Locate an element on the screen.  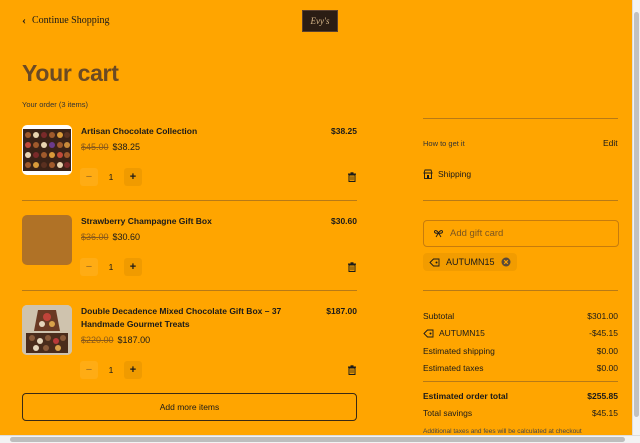
summary-label: Subtotal is located at coordinates (439, 316).